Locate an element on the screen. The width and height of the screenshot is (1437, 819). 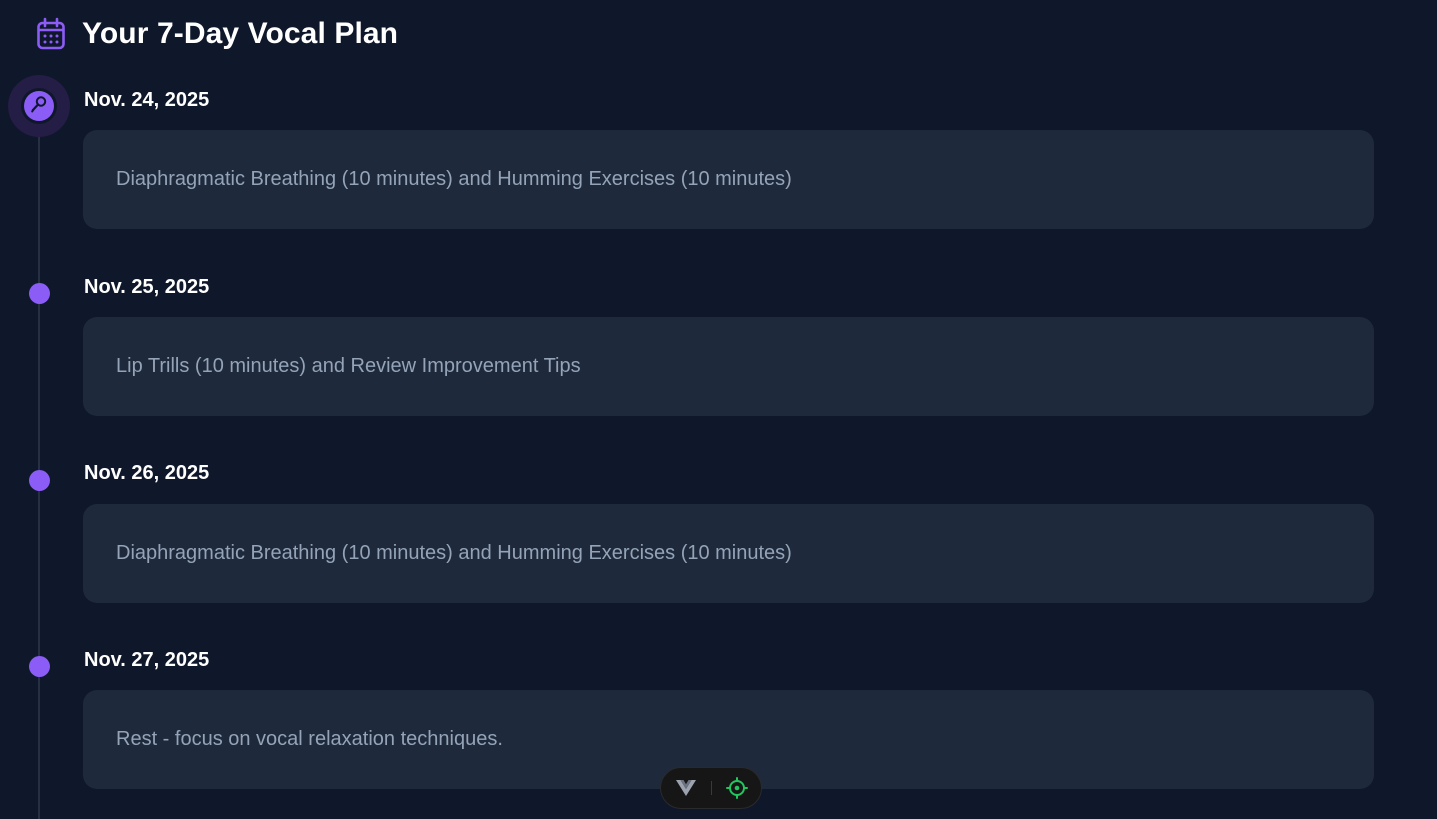
toolbar-divider is located at coordinates (711, 788).